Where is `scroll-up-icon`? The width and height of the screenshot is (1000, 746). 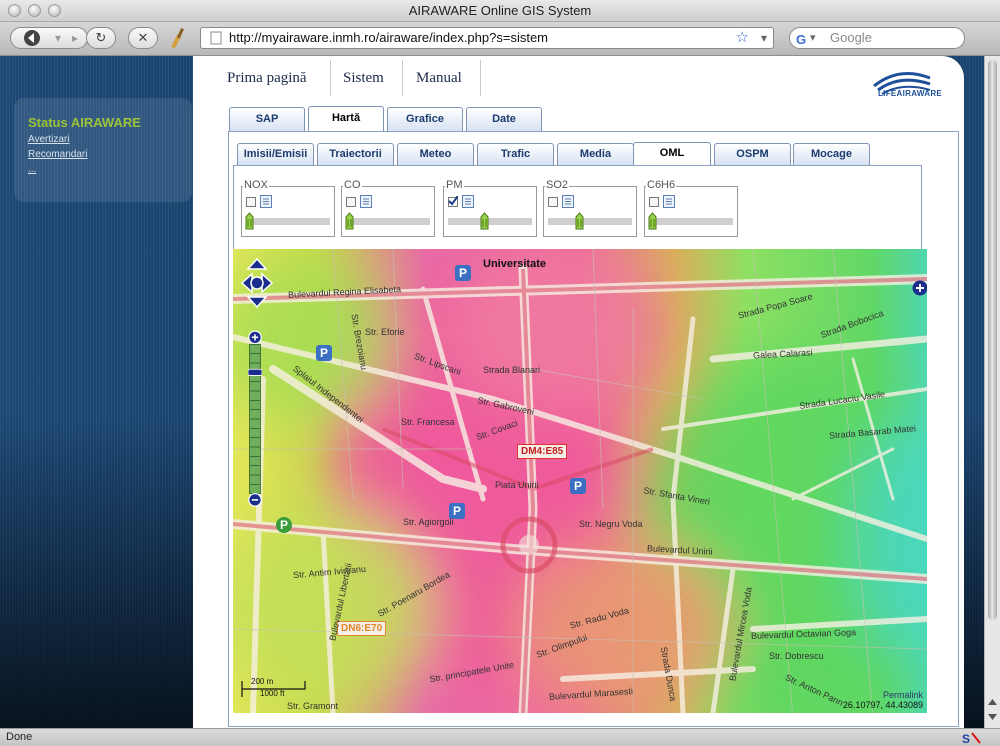 scroll-up-icon is located at coordinates (992, 702).